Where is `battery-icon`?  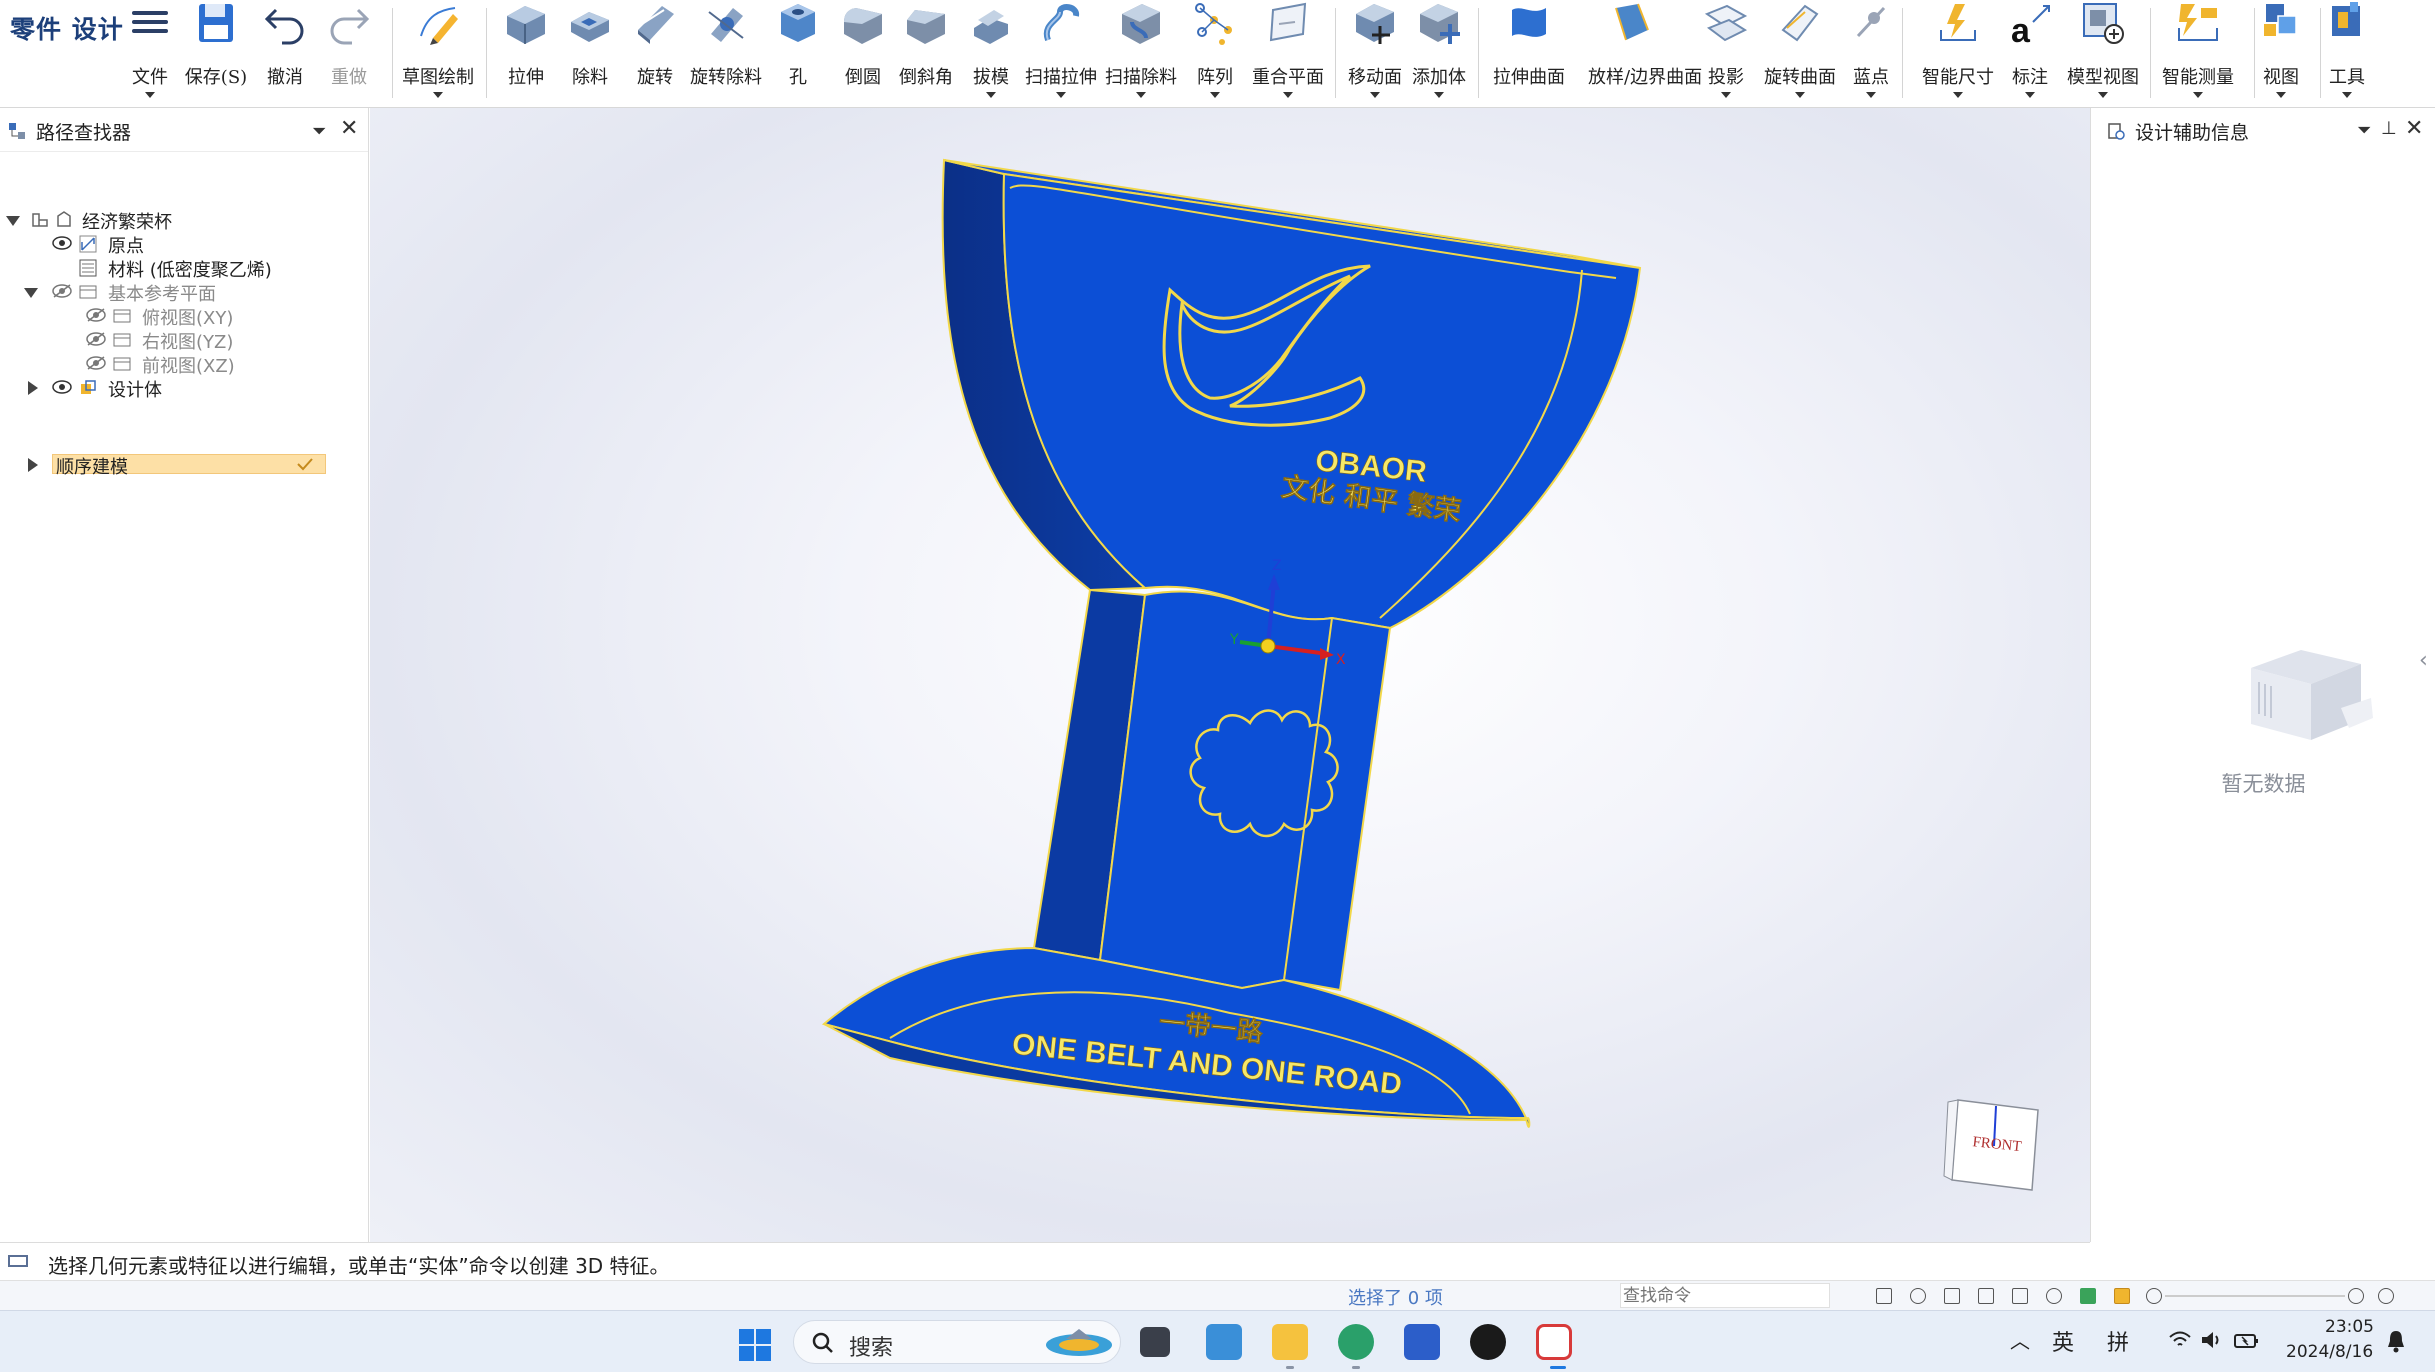 battery-icon is located at coordinates (2247, 1340).